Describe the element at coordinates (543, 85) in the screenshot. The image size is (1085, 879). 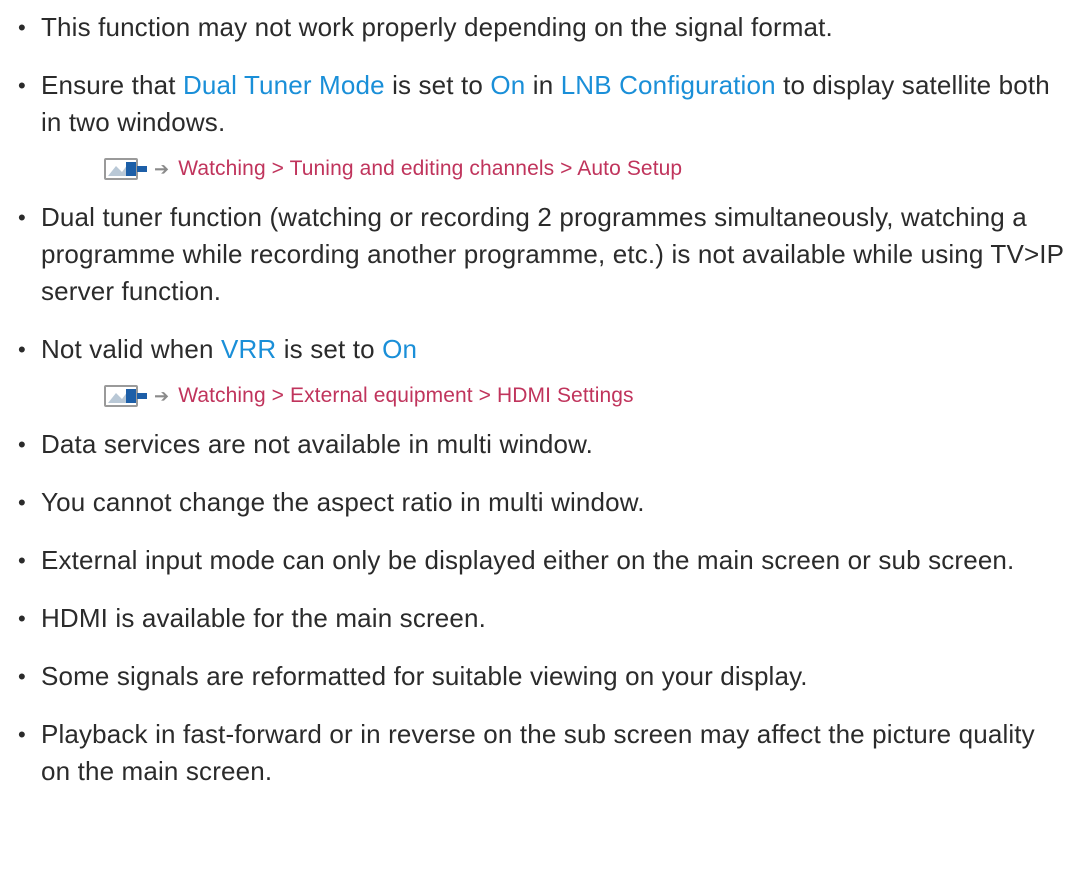
I see `note-text-part: in` at that location.